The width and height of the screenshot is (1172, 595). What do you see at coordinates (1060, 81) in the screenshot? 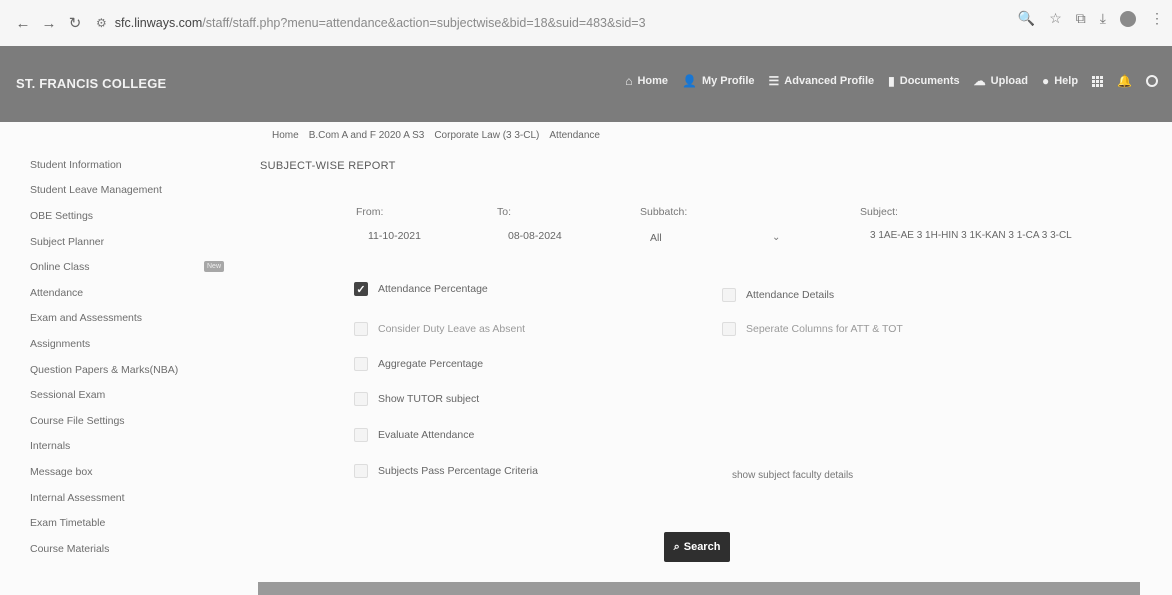
I see `nav-help: ● Help` at bounding box center [1060, 81].